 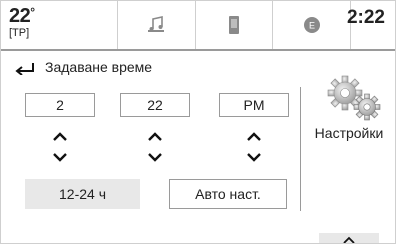 I want to click on music-note-icon, so click(x=156, y=24).